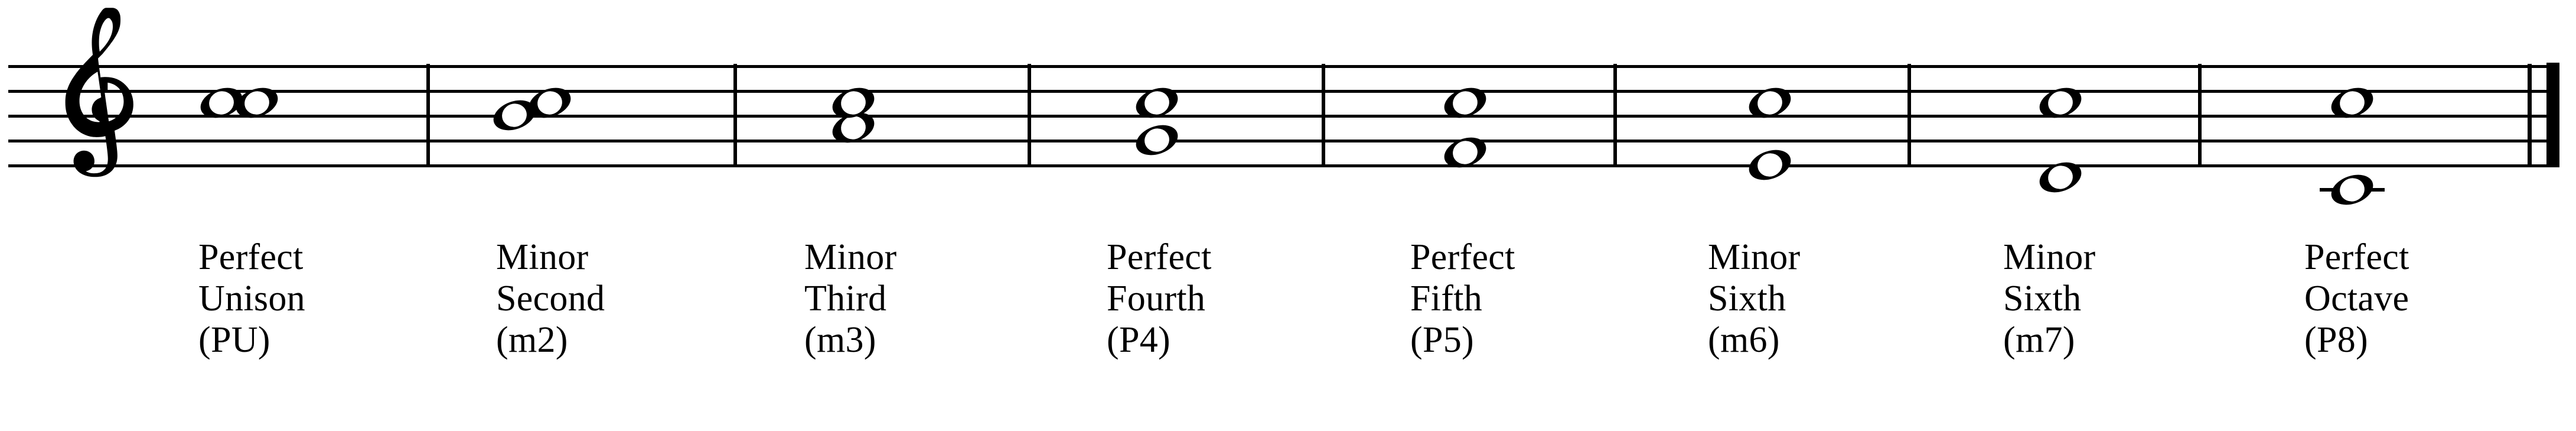  Describe the element at coordinates (840, 340) in the screenshot. I see `caption-line-3: (m3)` at that location.